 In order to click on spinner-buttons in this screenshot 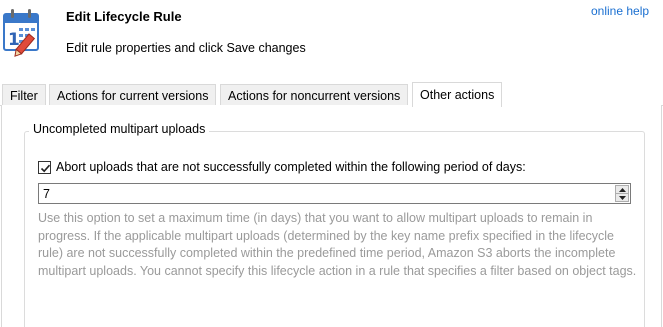, I will do `click(622, 193)`.